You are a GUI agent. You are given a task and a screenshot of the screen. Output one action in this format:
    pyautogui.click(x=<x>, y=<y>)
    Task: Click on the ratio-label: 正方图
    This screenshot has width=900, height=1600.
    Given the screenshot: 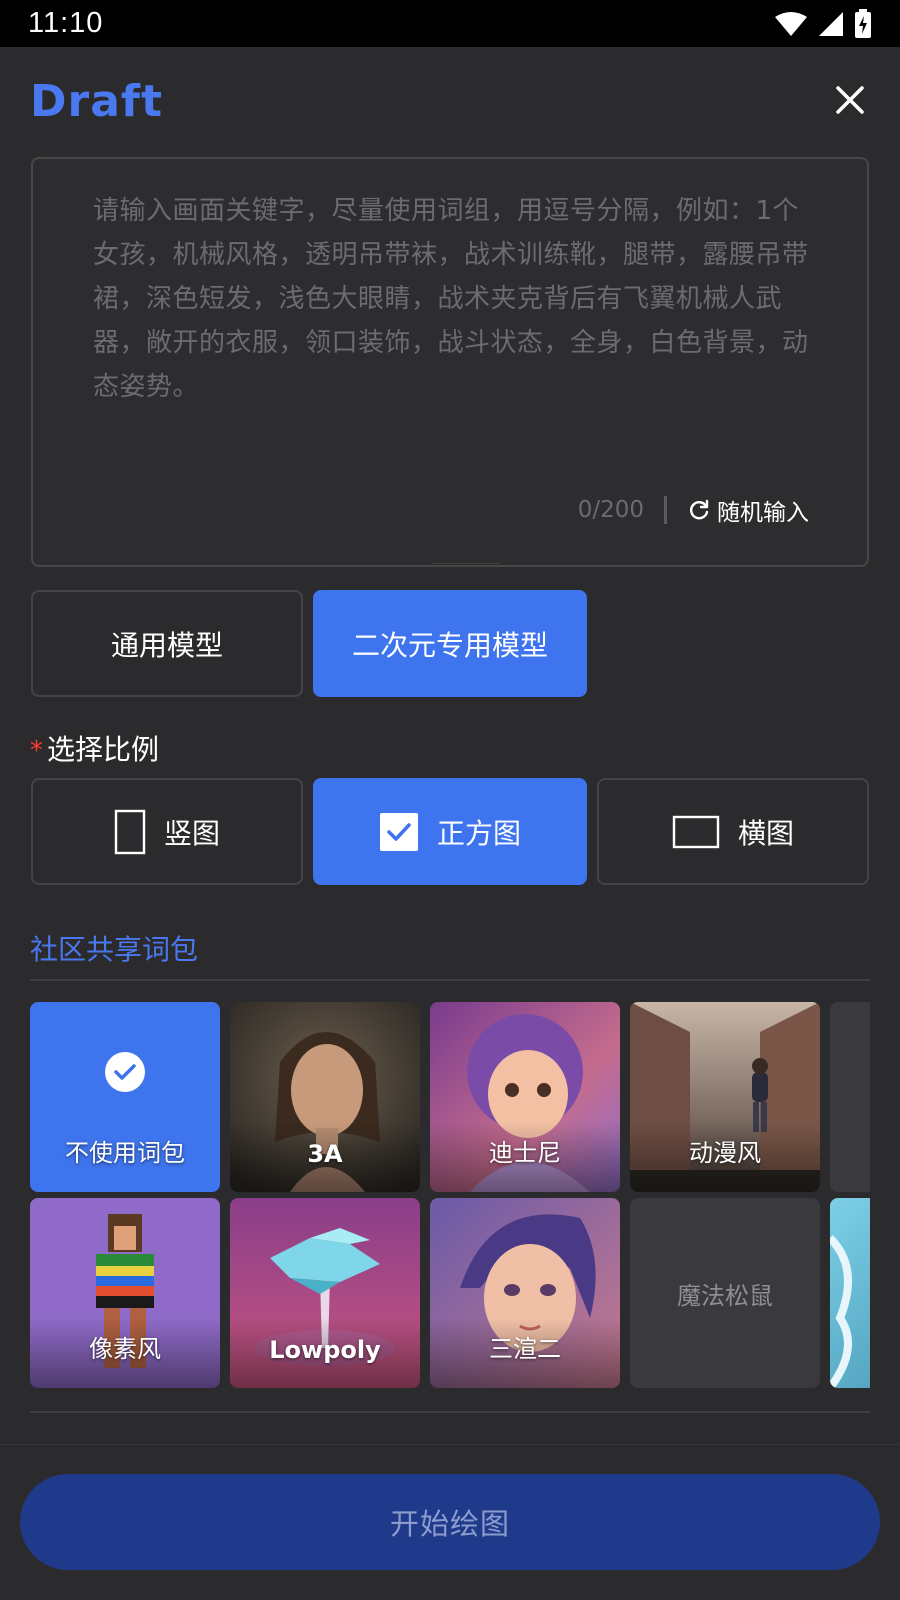 What is the action you would take?
    pyautogui.click(x=478, y=833)
    